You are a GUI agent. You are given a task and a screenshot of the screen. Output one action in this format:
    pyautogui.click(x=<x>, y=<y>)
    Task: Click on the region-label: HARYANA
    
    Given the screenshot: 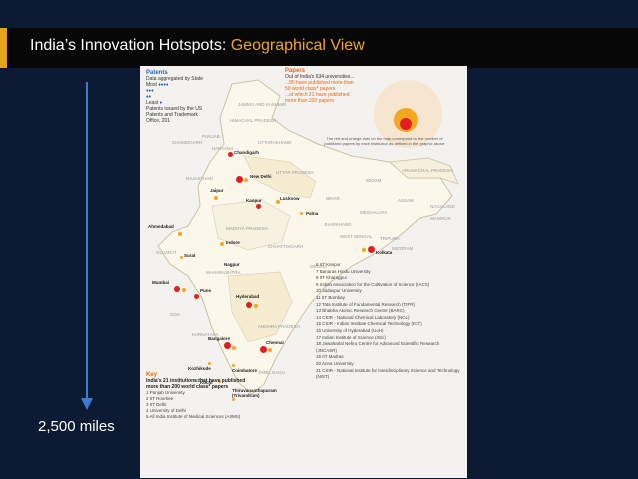 What is the action you would take?
    pyautogui.click(x=223, y=148)
    